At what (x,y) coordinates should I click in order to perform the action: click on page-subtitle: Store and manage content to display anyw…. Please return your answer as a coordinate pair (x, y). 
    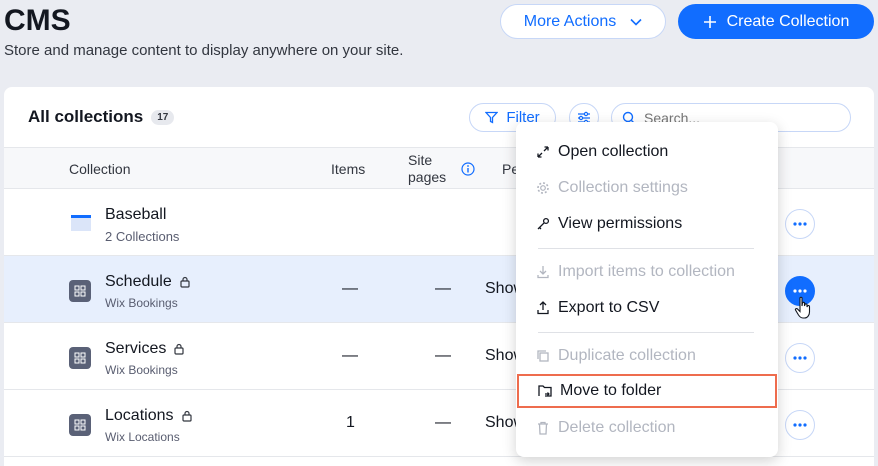
    Looking at the image, I should click on (204, 50).